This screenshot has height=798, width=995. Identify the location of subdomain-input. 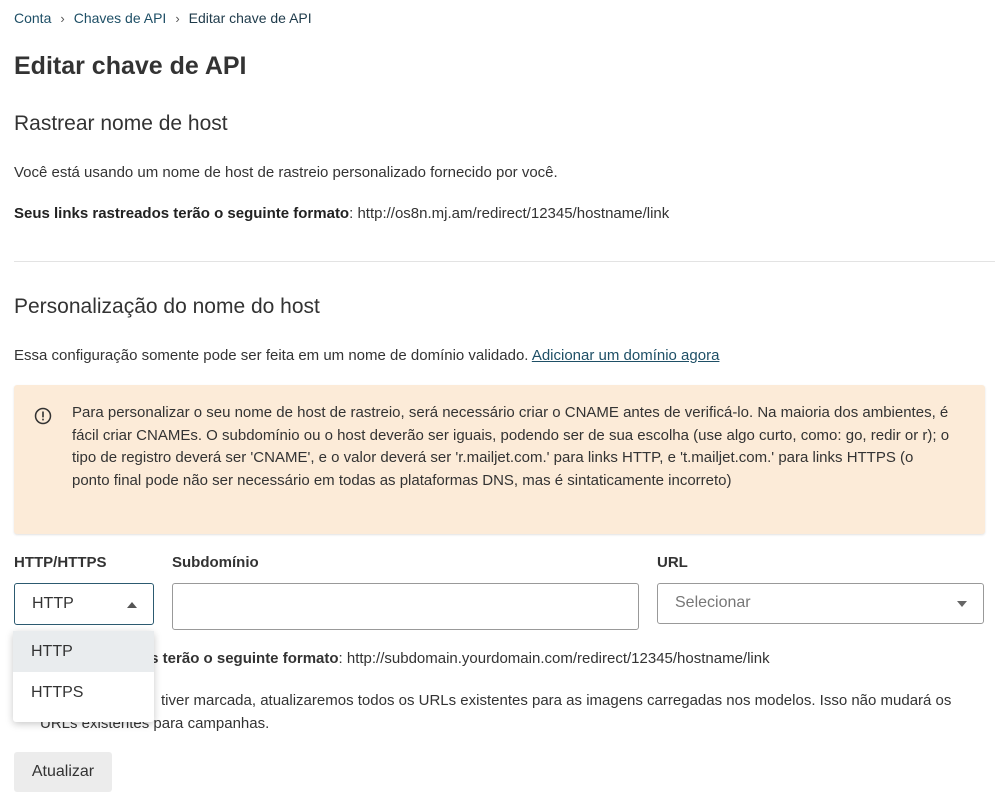
(405, 606).